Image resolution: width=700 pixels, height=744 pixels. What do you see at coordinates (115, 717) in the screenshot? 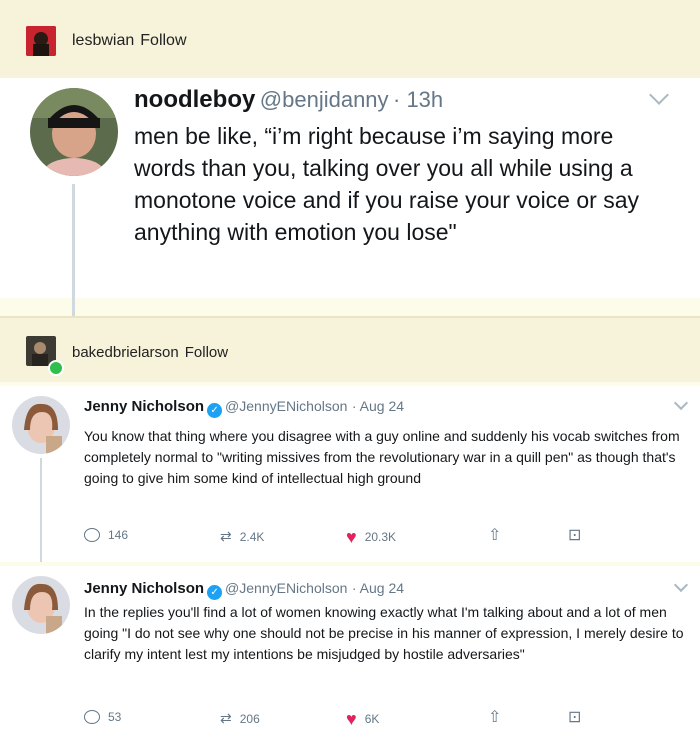
I see `reply-count: 53` at bounding box center [115, 717].